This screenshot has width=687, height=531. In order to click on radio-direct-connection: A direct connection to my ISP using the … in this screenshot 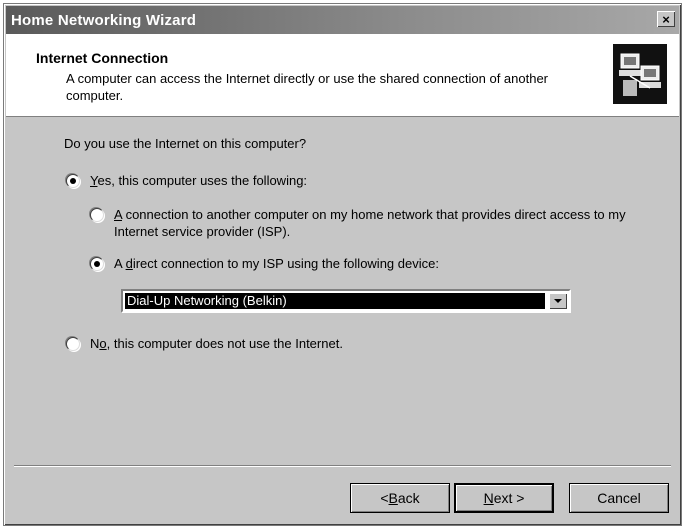, I will do `click(264, 263)`.